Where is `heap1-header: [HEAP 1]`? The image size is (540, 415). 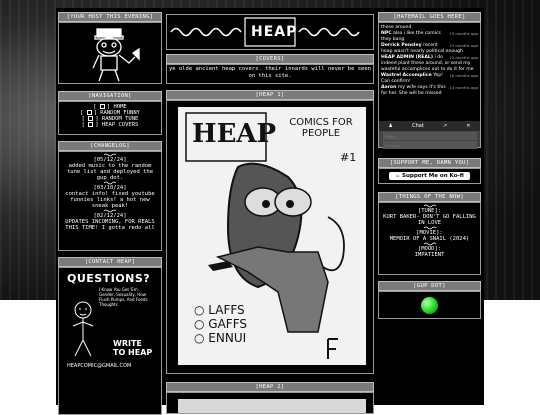 heap1-header: [HEAP 1] is located at coordinates (270, 95).